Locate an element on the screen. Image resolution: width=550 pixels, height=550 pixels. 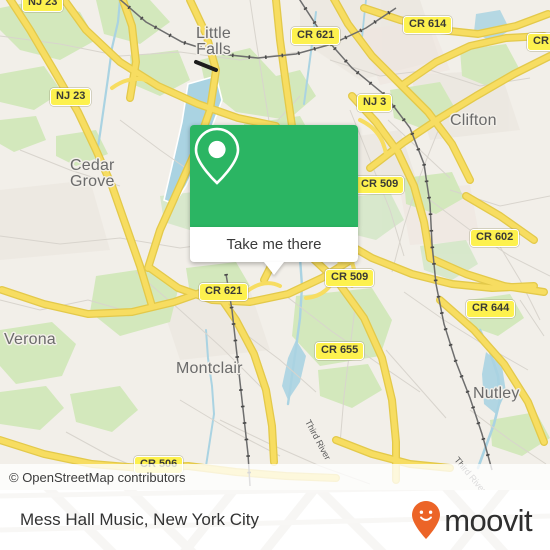
take-me-there-label: Take me there is located at coordinates (274, 244).